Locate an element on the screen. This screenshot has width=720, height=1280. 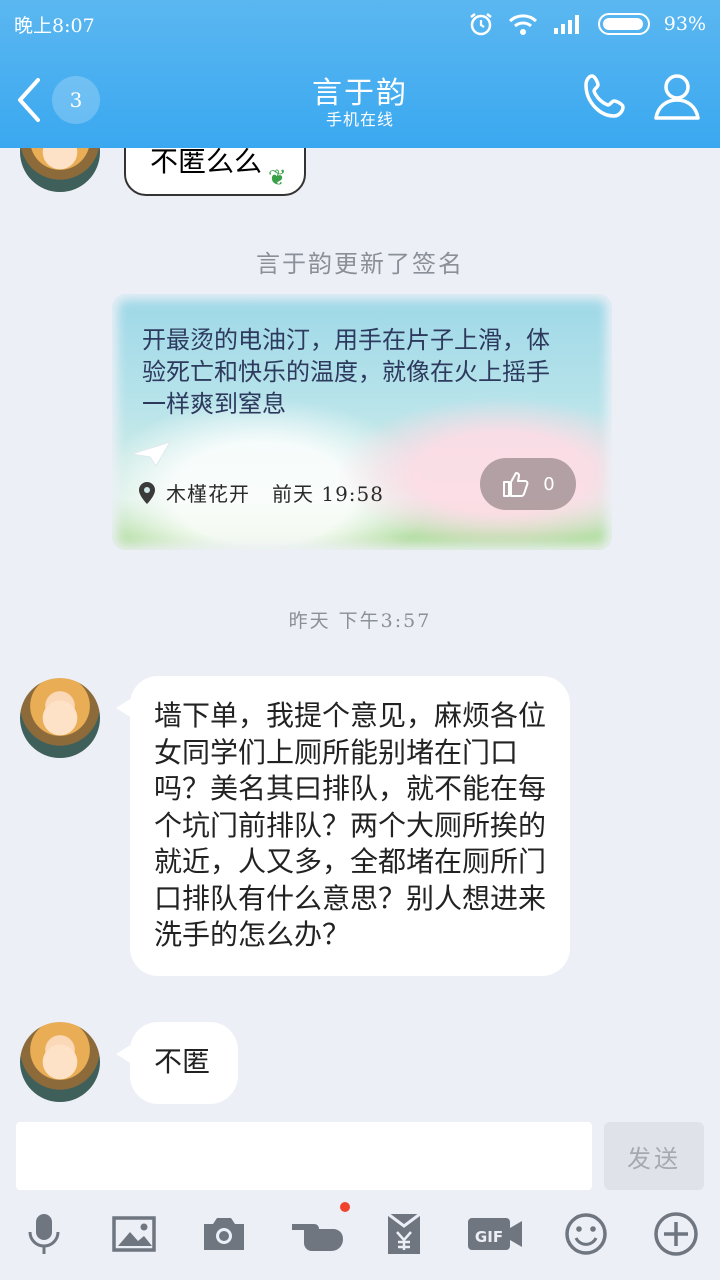
plus-icon is located at coordinates (676, 1234).